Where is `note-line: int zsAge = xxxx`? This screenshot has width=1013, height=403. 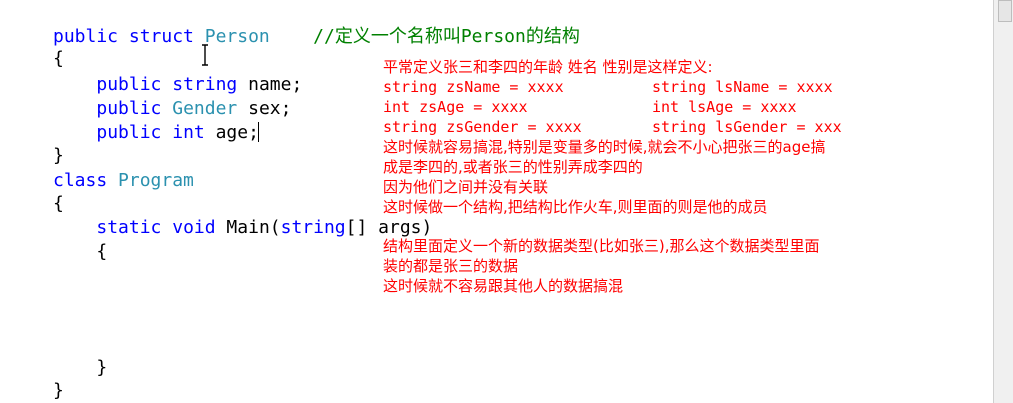 note-line: int zsAge = xxxx is located at coordinates (455, 107).